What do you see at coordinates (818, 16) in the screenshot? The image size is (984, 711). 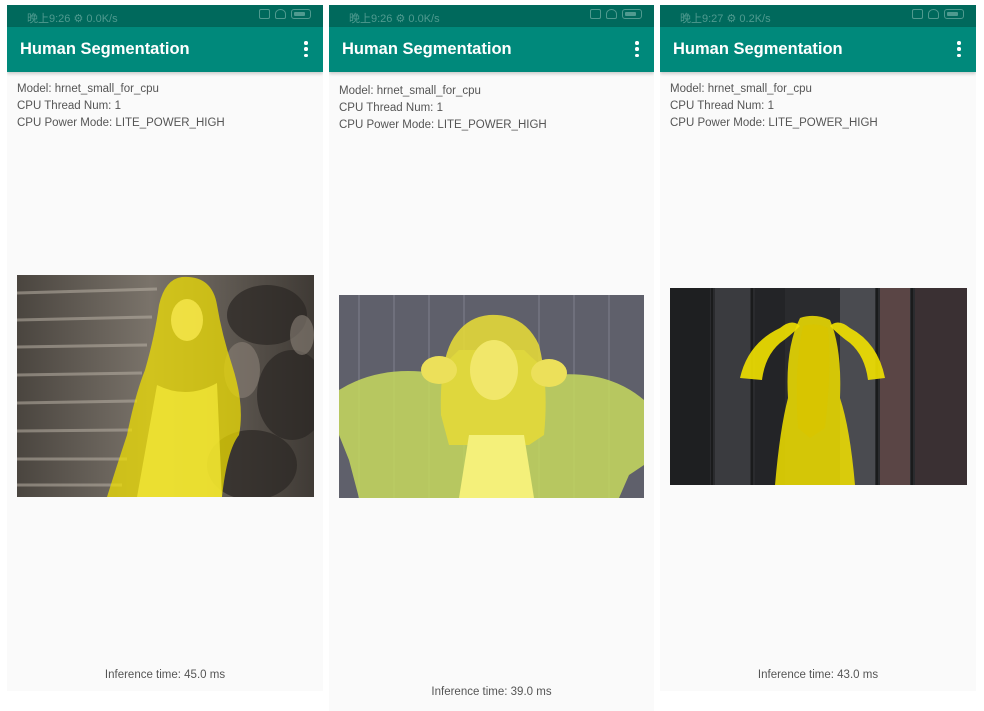 I see `status-bar: 晚上9:27 ⚙ 0.2K/s` at bounding box center [818, 16].